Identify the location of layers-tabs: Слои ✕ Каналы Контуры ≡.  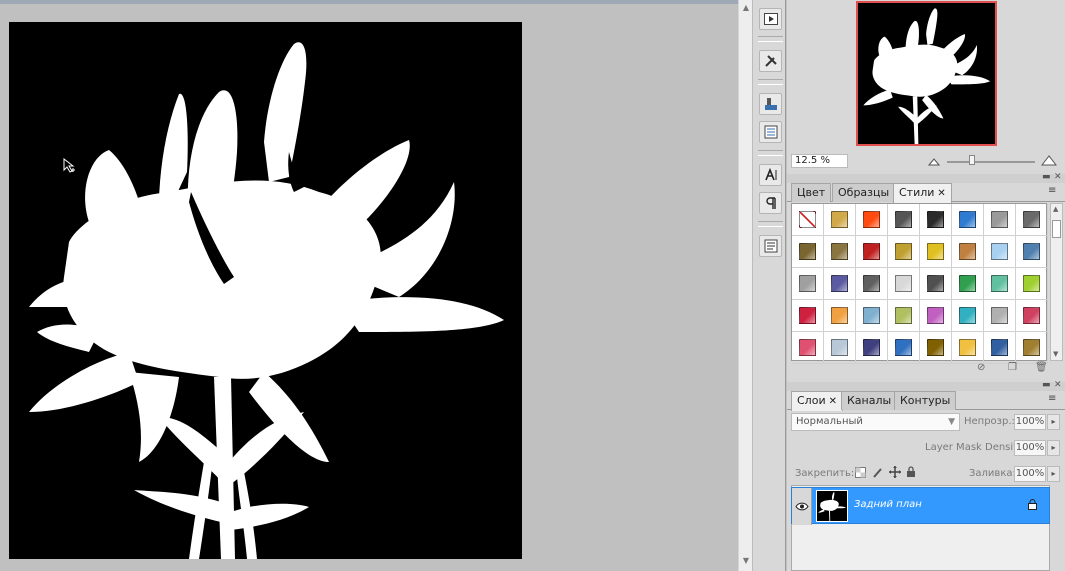
(926, 400).